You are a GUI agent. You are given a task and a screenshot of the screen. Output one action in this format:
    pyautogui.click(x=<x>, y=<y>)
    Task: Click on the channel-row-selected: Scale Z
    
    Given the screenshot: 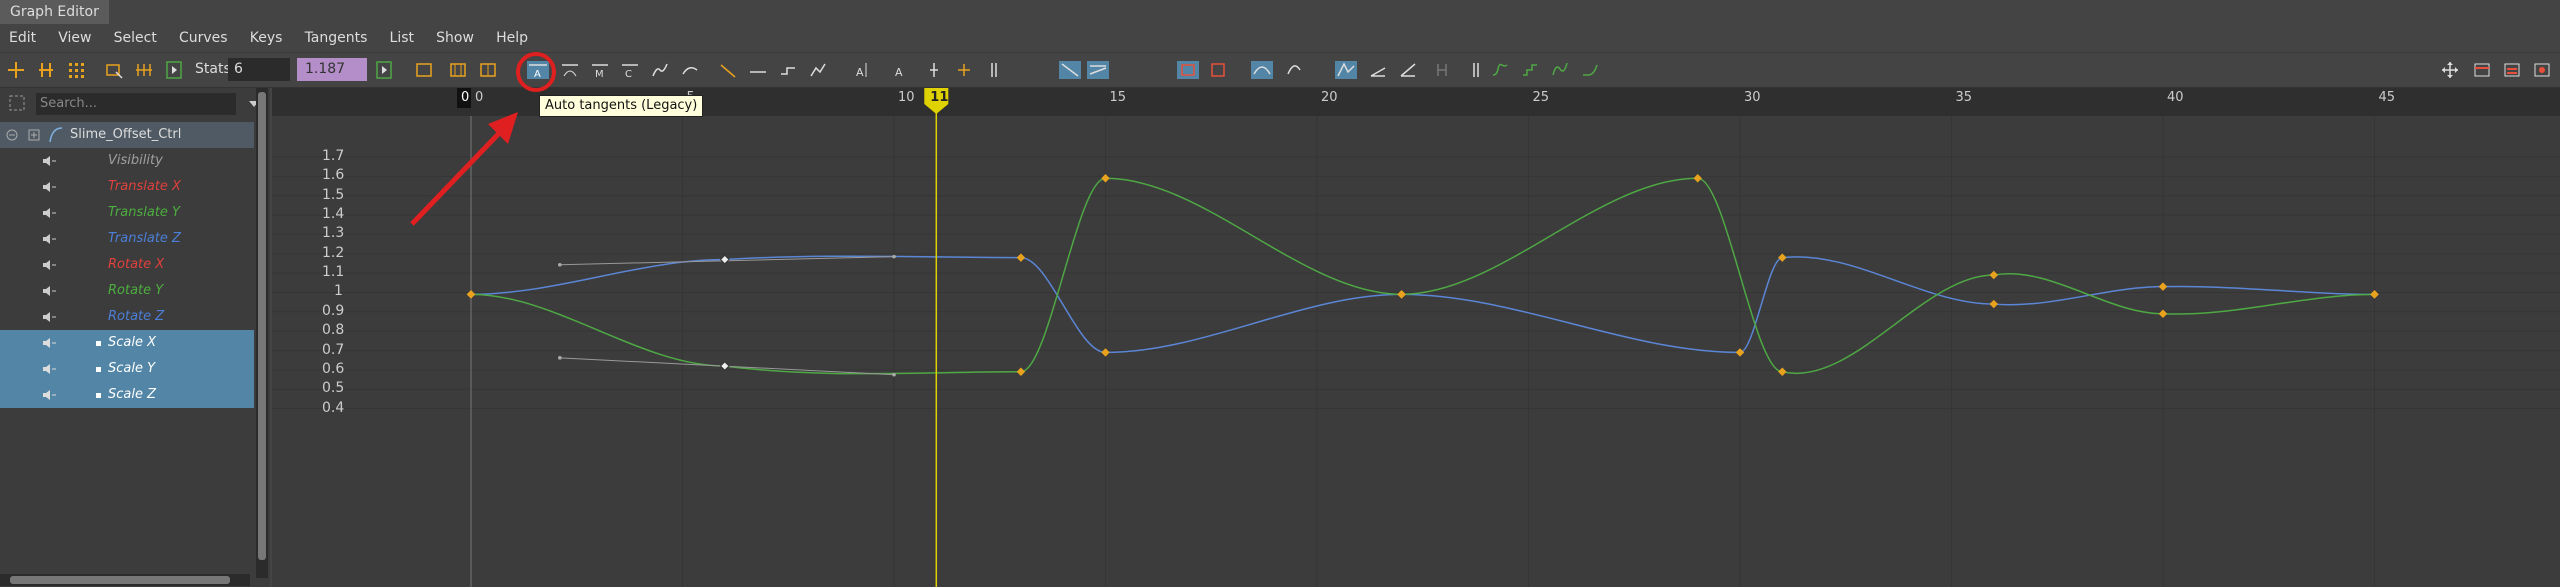 What is the action you would take?
    pyautogui.click(x=127, y=395)
    